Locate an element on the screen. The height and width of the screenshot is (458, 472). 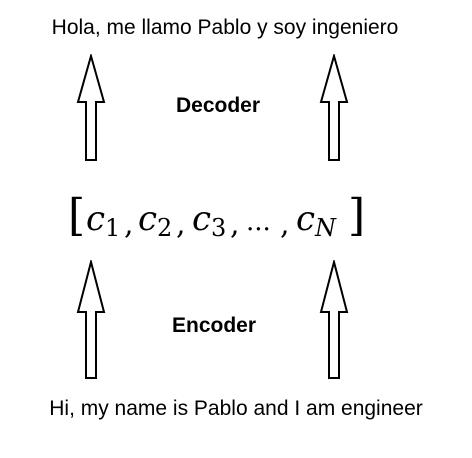
context-vector: [ c1 , c2 , c3 , ... , cN ] is located at coordinates (216, 216).